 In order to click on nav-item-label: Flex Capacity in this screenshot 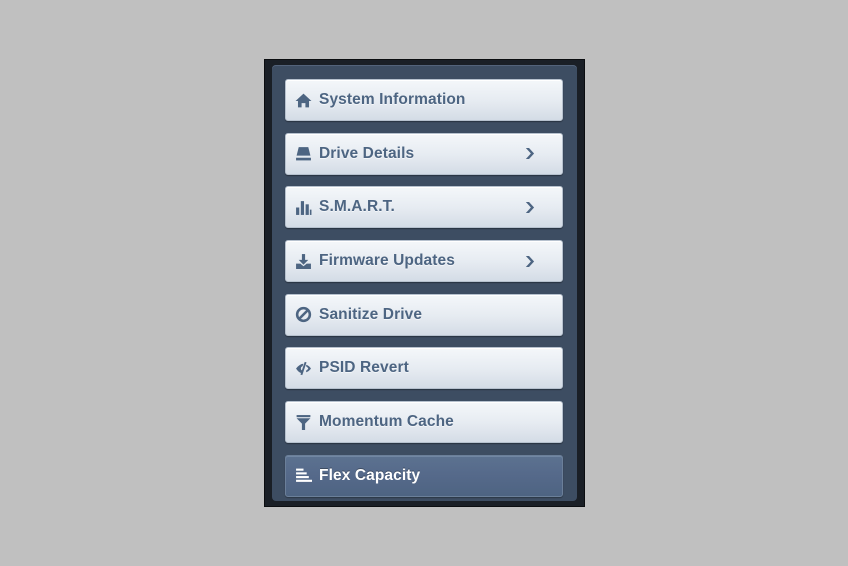, I will do `click(370, 475)`.